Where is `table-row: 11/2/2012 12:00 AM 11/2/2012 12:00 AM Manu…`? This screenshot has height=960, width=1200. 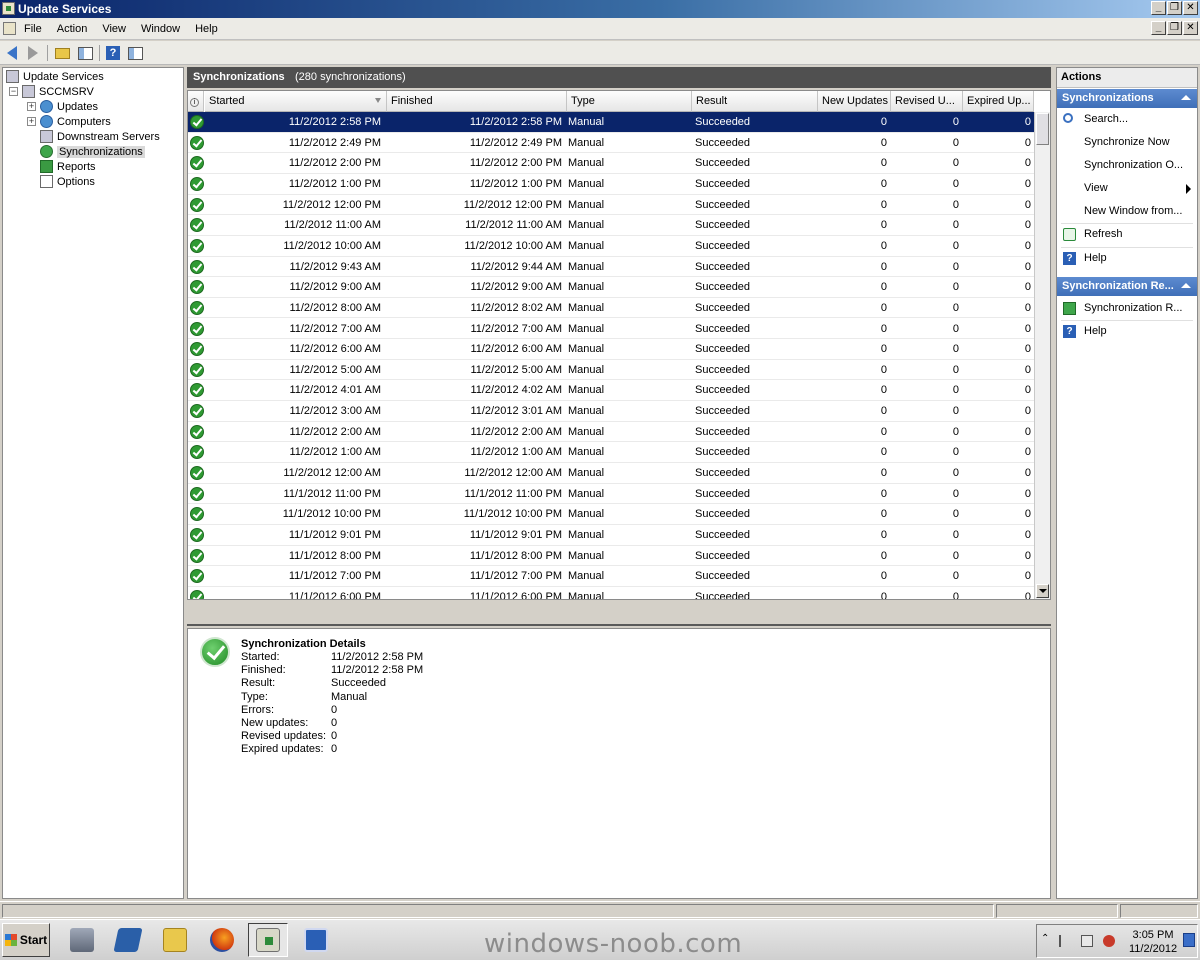 table-row: 11/2/2012 12:00 AM 11/2/2012 12:00 AM Manu… is located at coordinates (611, 473).